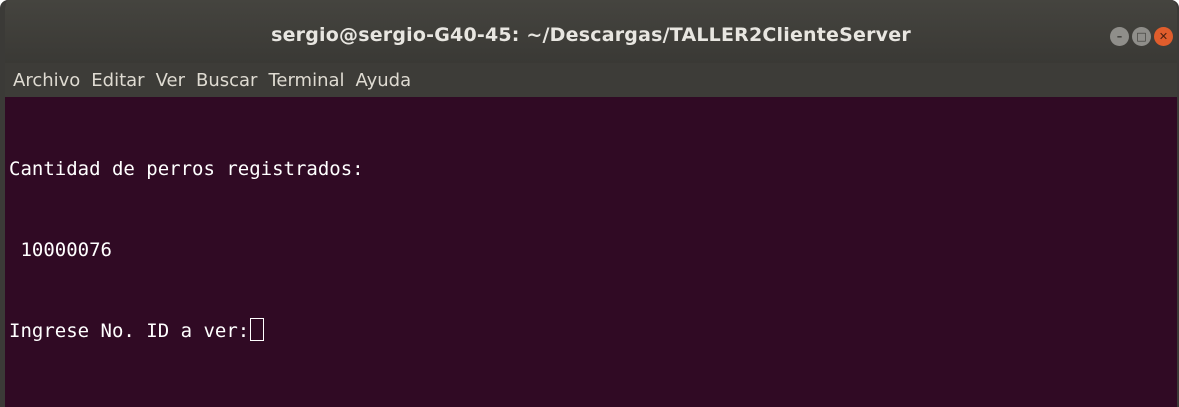  What do you see at coordinates (1119, 36) in the screenshot?
I see `minimize-icon: –` at bounding box center [1119, 36].